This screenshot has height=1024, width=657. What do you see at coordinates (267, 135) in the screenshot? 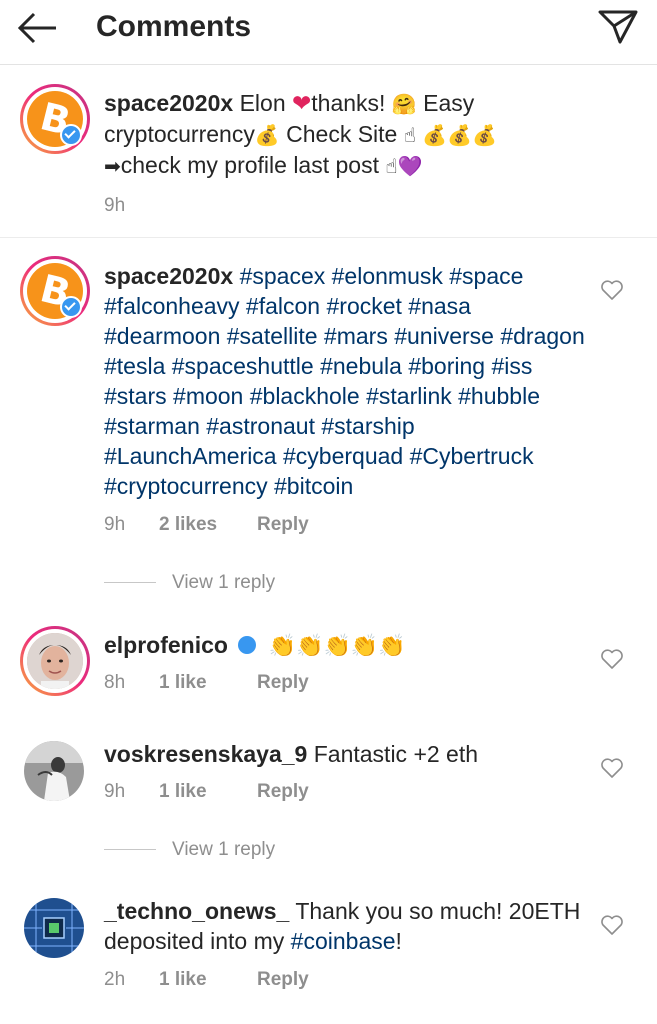
I see `money-bag-icon: 💰` at bounding box center [267, 135].